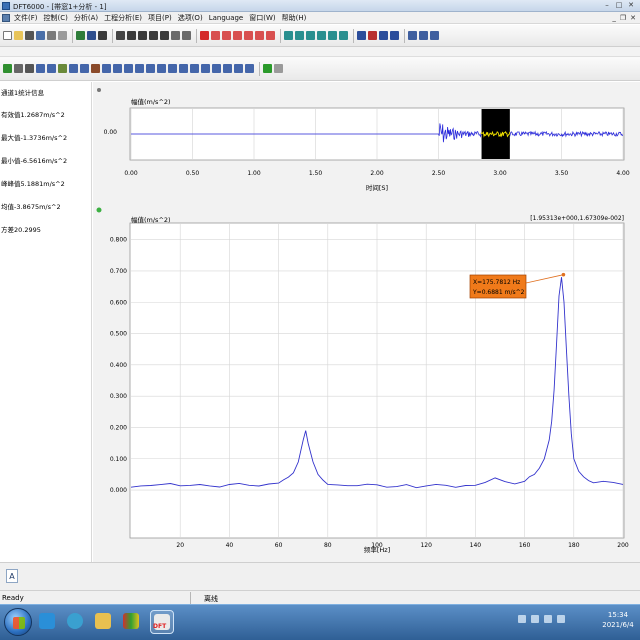 The height and width of the screenshot is (640, 640). I want to click on psd-icon, so click(84, 68).